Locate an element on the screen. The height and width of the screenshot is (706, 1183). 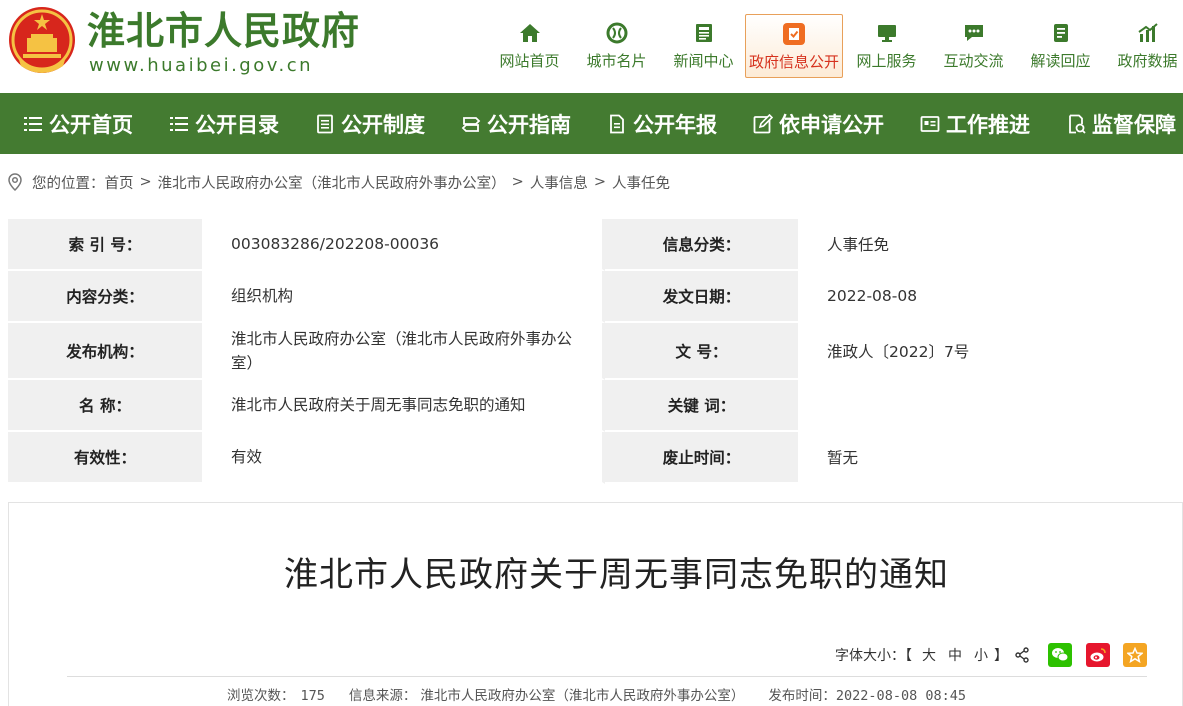
breadcrumb-personnel-info: 人事信息 is located at coordinates (559, 182).